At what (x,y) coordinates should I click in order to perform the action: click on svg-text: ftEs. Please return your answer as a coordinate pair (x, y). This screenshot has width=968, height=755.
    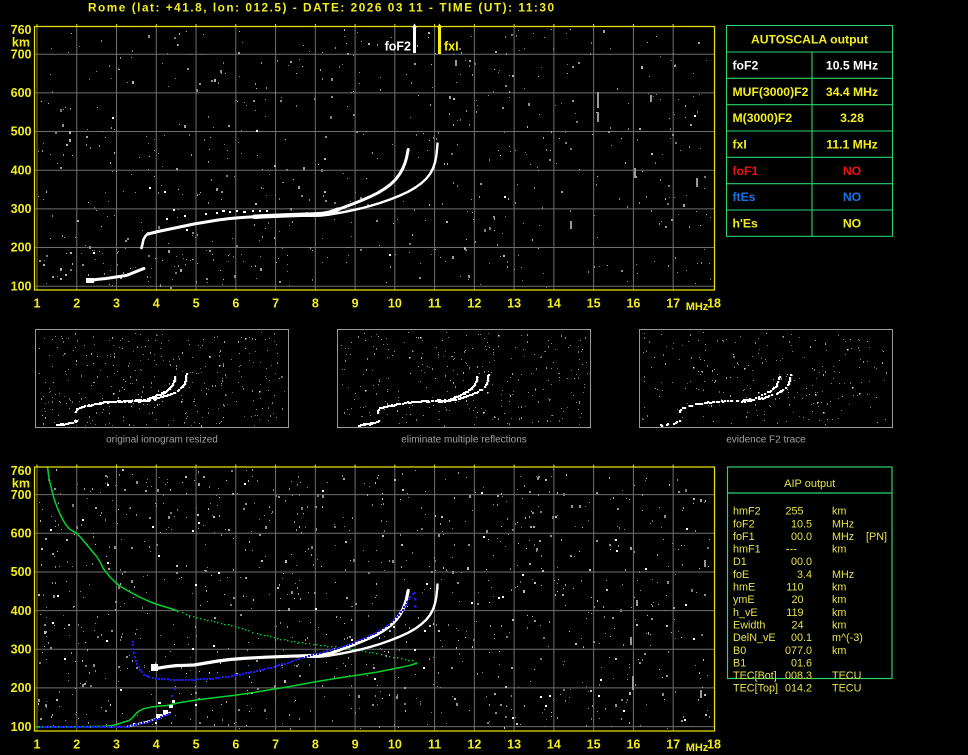
    Looking at the image, I should click on (744, 197).